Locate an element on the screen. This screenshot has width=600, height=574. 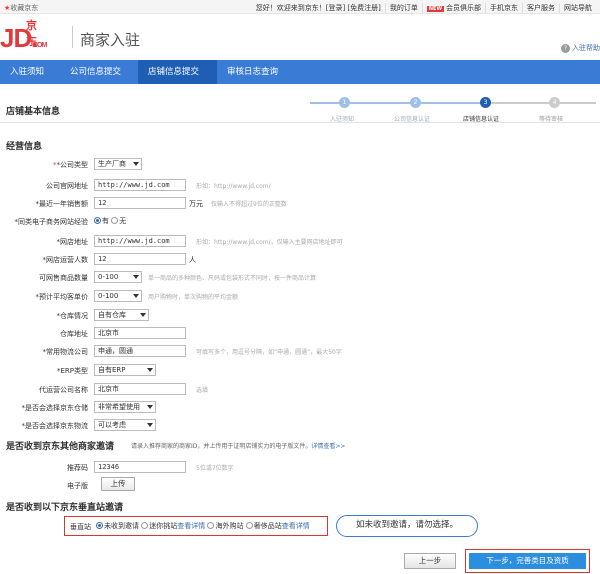
upload-button: 上传 is located at coordinates (118, 484).